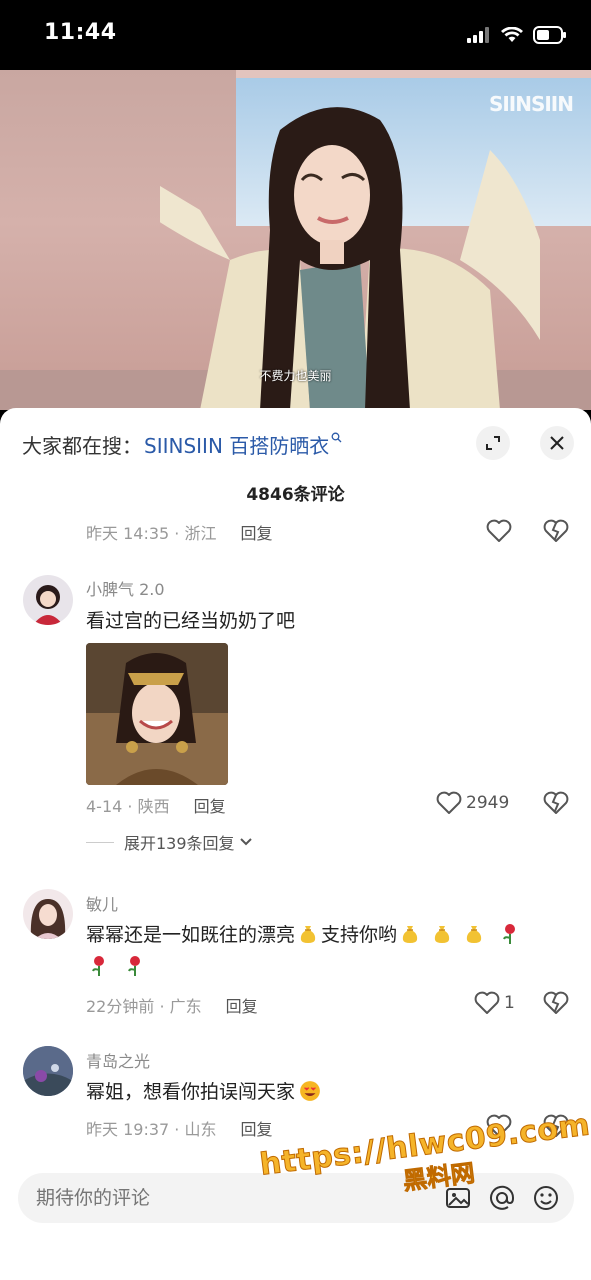 This screenshot has width=591, height=1280. Describe the element at coordinates (295, 495) in the screenshot. I see `comment-count: 4846条评论` at that location.